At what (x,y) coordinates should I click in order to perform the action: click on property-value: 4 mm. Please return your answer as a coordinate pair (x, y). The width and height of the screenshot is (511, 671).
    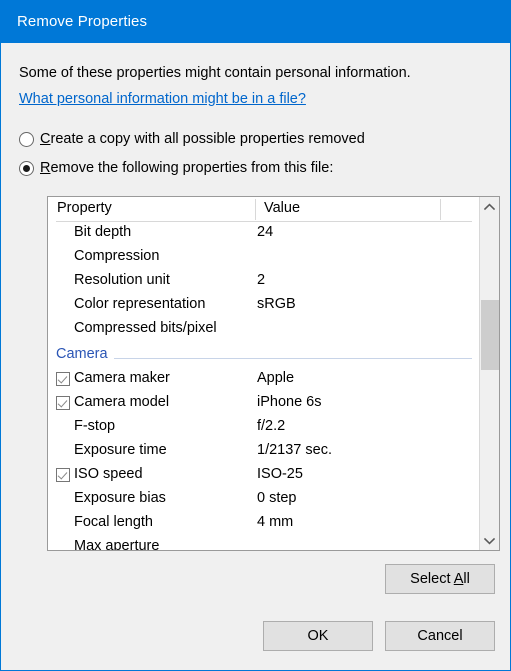
    Looking at the image, I should click on (275, 522).